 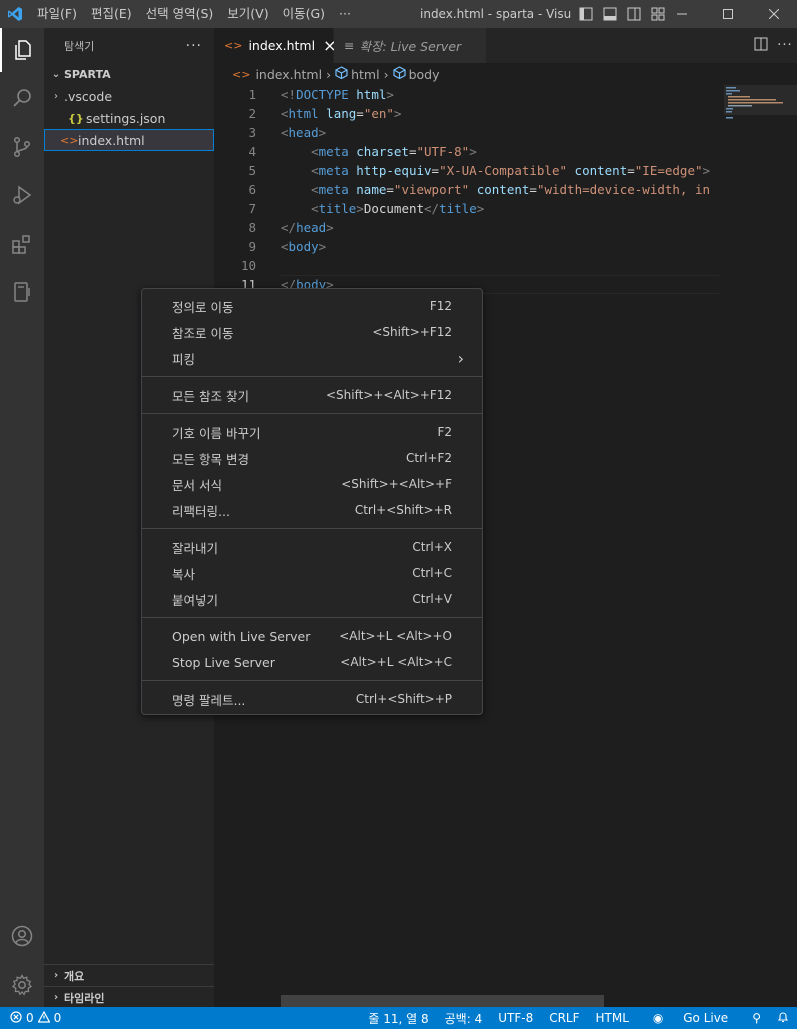 What do you see at coordinates (247, 14) in the screenshot?
I see `menu-view: 보기(V)` at bounding box center [247, 14].